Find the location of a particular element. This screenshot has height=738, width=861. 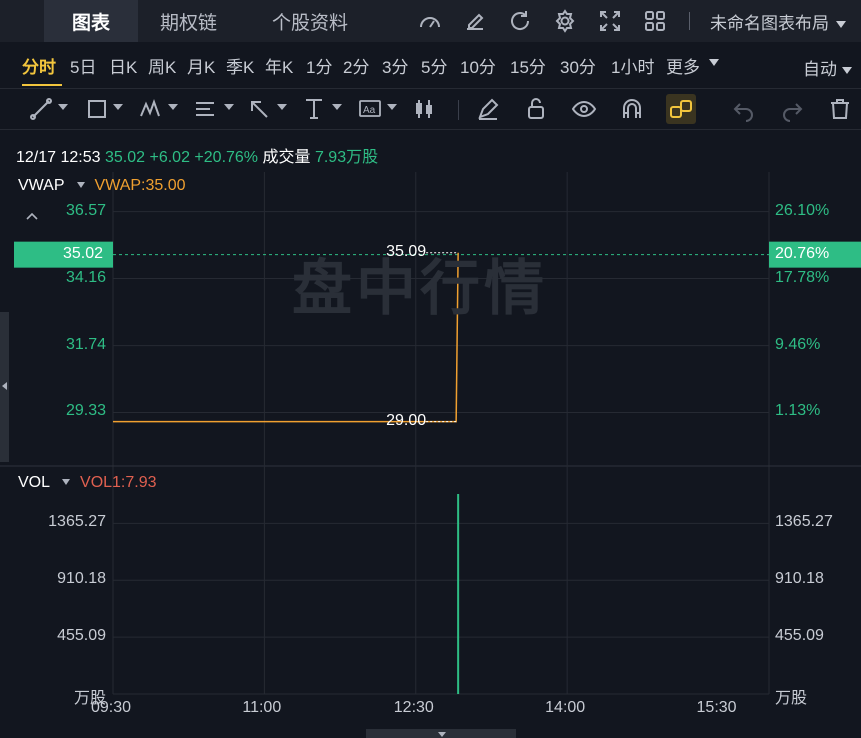

price-tick-label: 34.16 is located at coordinates (85, 277).